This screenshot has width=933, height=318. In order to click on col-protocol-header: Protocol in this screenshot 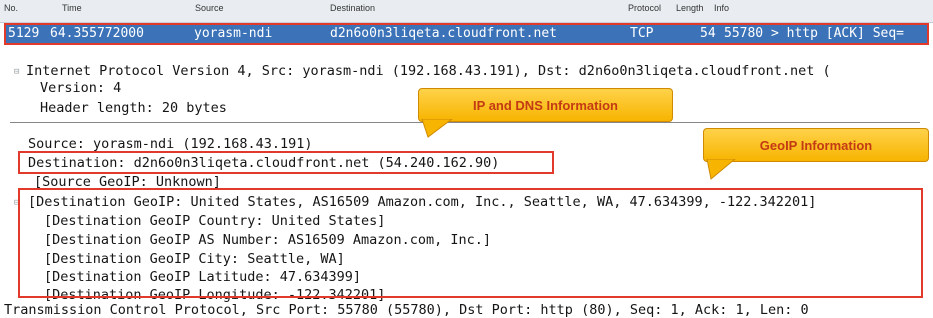, I will do `click(644, 8)`.